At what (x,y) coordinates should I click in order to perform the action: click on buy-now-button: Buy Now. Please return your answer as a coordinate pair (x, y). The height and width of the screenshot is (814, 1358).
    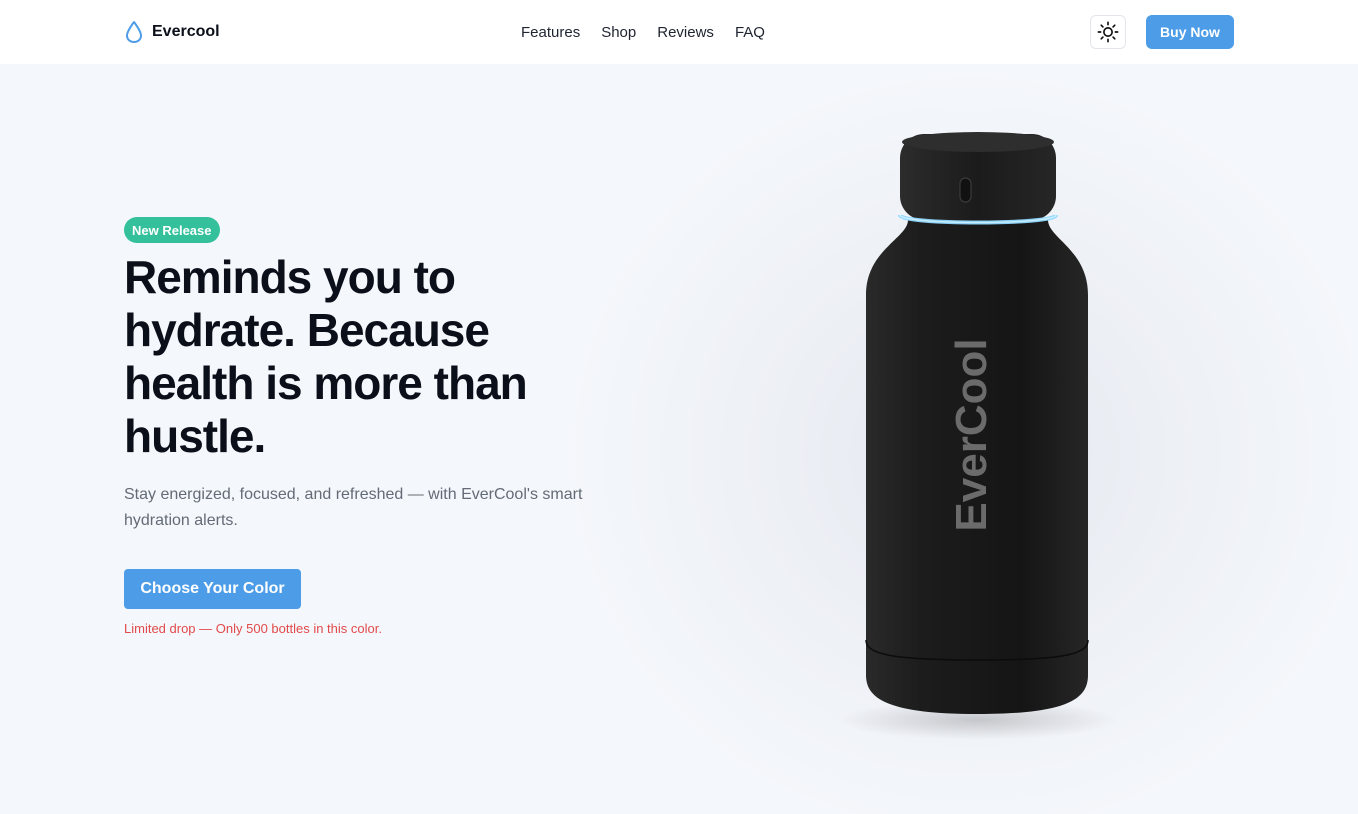
    Looking at the image, I should click on (1190, 32).